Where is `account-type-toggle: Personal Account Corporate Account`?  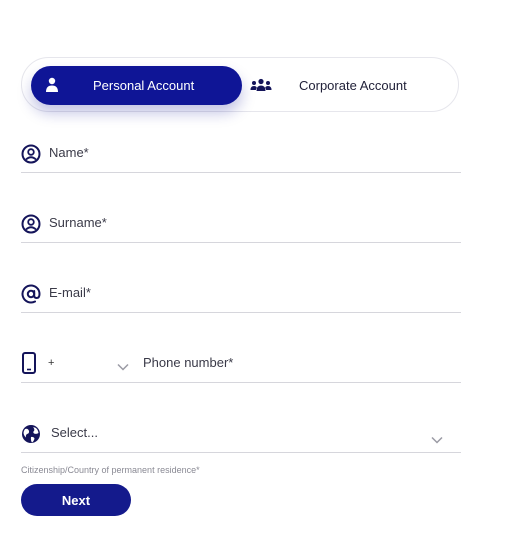
account-type-toggle: Personal Account Corporate Account is located at coordinates (240, 84).